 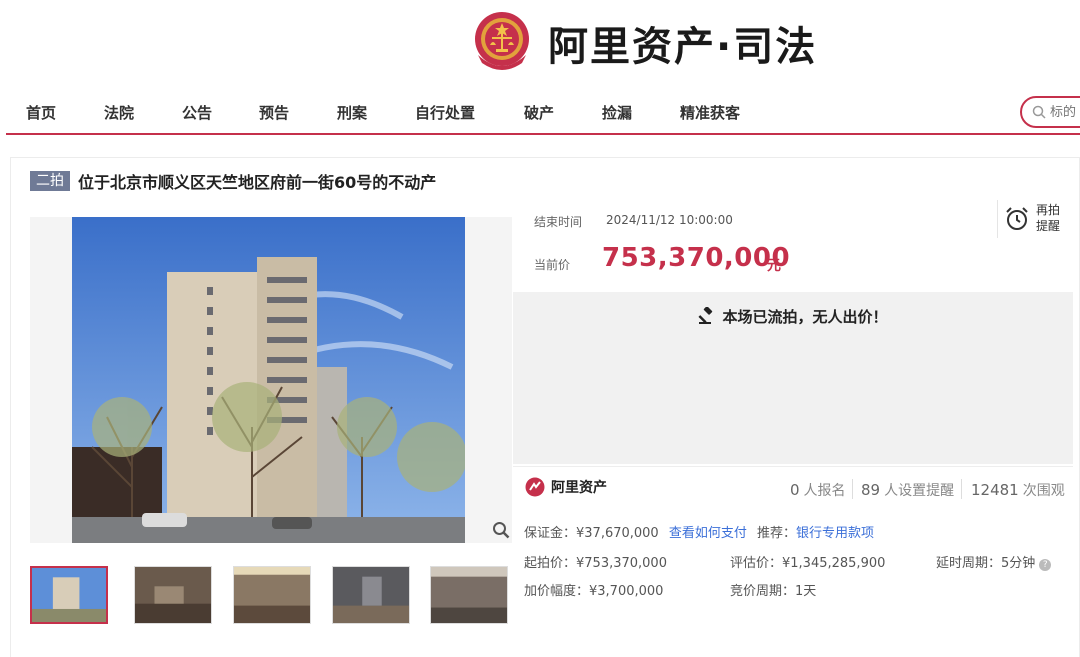 I want to click on nav-item-home: 首页, so click(x=41, y=112).